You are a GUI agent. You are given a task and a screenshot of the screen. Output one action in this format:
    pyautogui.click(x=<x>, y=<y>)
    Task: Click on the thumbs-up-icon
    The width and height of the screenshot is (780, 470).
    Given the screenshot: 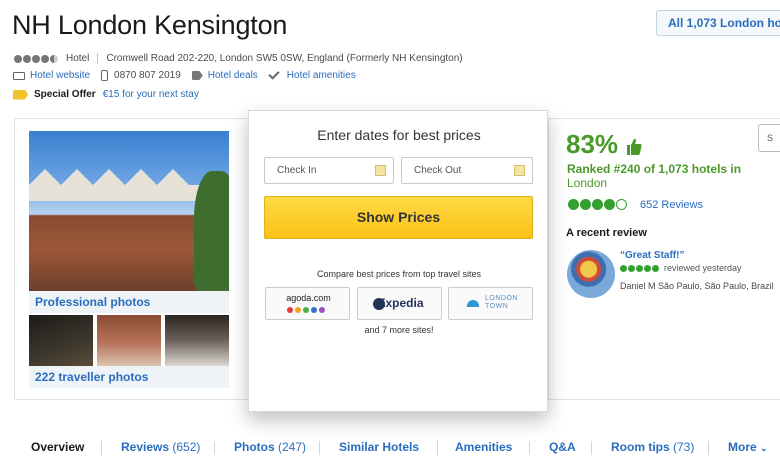 What is the action you would take?
    pyautogui.click(x=634, y=146)
    